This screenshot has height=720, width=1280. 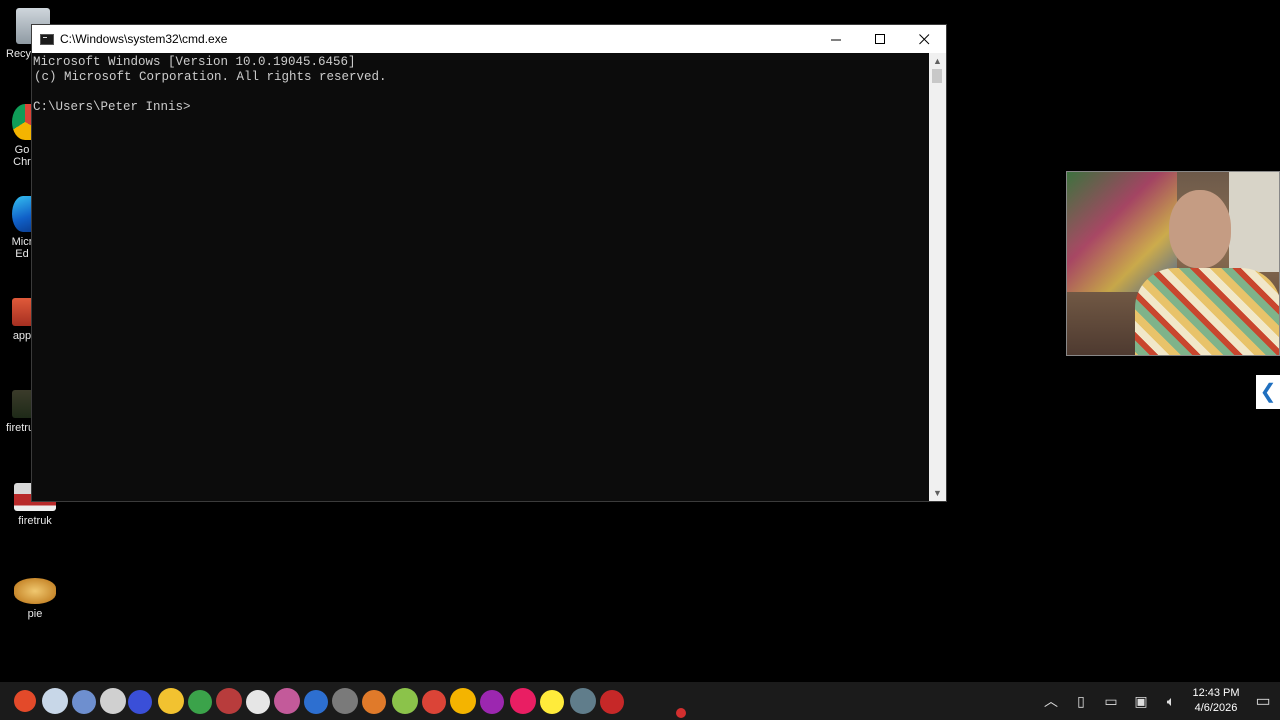 I want to click on console-prompt: C:\Users\Peter Innis>, so click(x=112, y=107).